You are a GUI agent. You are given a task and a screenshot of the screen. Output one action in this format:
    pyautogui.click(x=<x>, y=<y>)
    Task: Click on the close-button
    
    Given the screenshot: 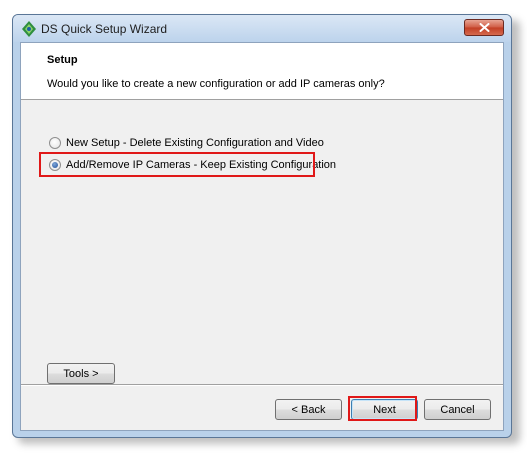 What is the action you would take?
    pyautogui.click(x=484, y=27)
    